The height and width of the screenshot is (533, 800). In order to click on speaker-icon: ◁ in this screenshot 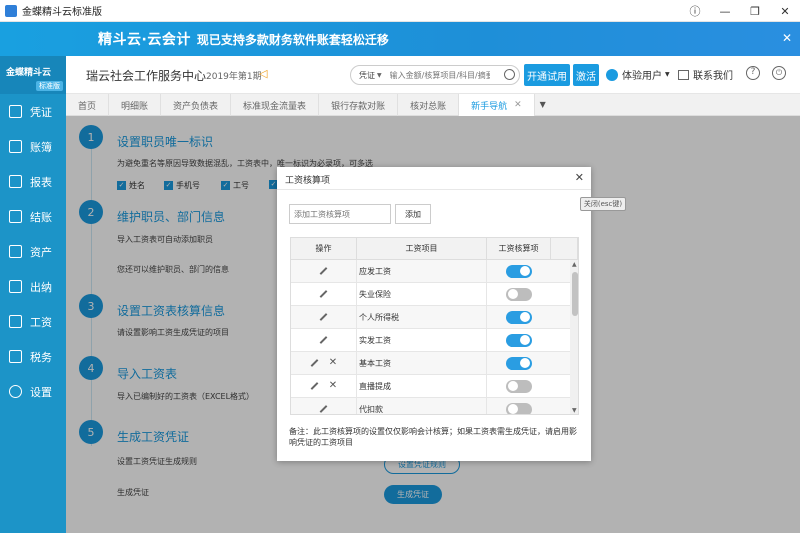, I will do `click(264, 73)`.